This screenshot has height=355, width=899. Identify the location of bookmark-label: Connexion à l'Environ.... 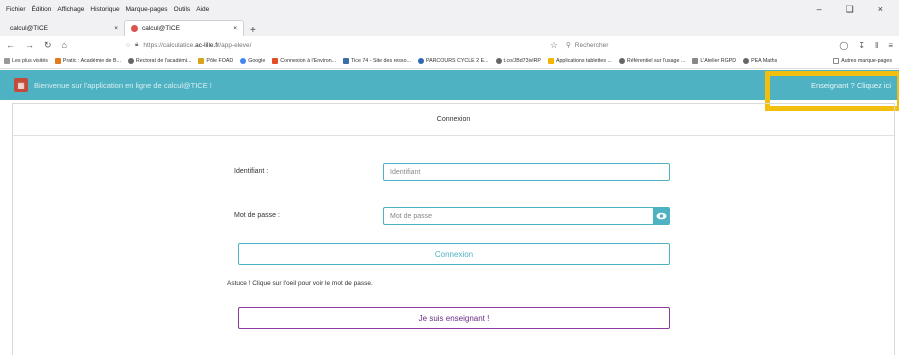
(308, 61).